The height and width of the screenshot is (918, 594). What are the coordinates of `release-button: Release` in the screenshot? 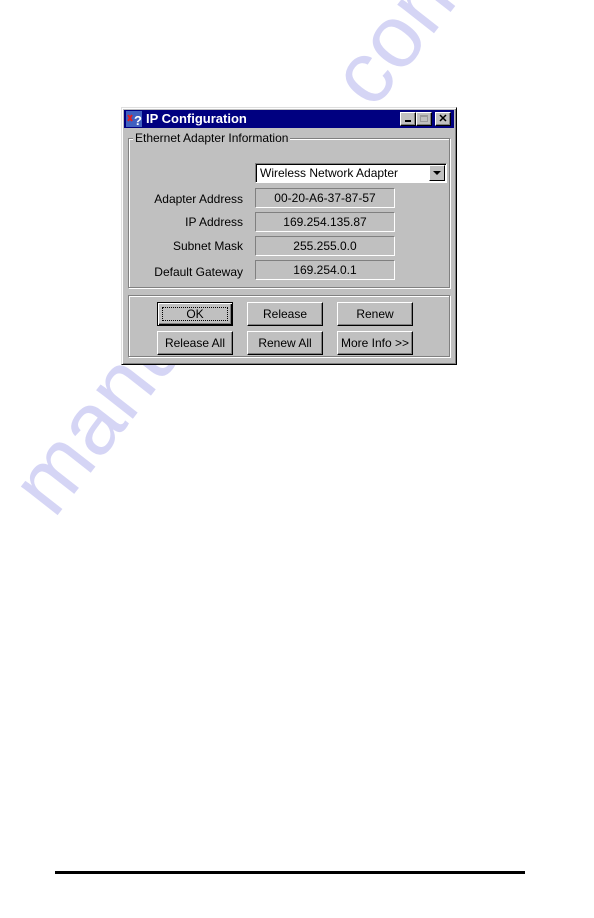 It's located at (285, 314).